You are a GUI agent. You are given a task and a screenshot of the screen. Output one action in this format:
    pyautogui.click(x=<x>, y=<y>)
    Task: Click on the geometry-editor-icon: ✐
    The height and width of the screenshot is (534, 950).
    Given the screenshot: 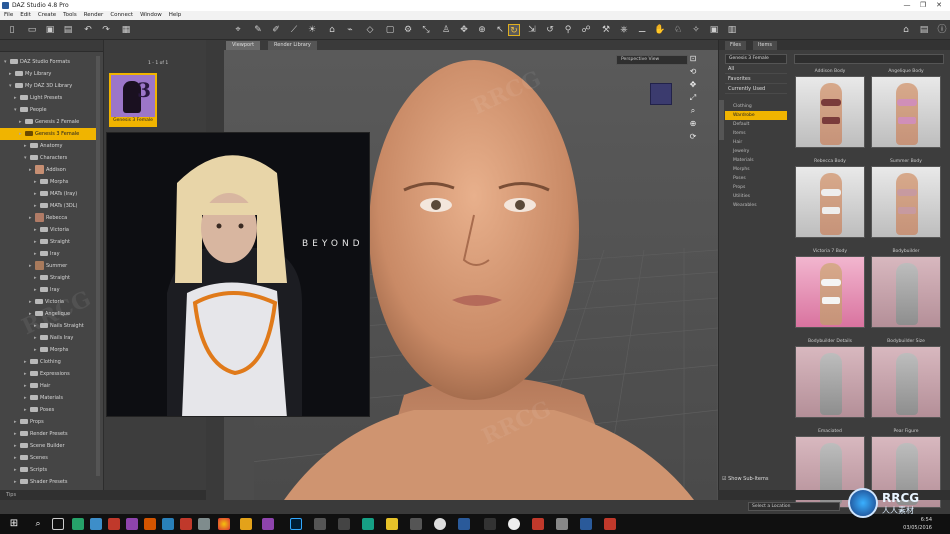 What is the action you would take?
    pyautogui.click(x=276, y=30)
    